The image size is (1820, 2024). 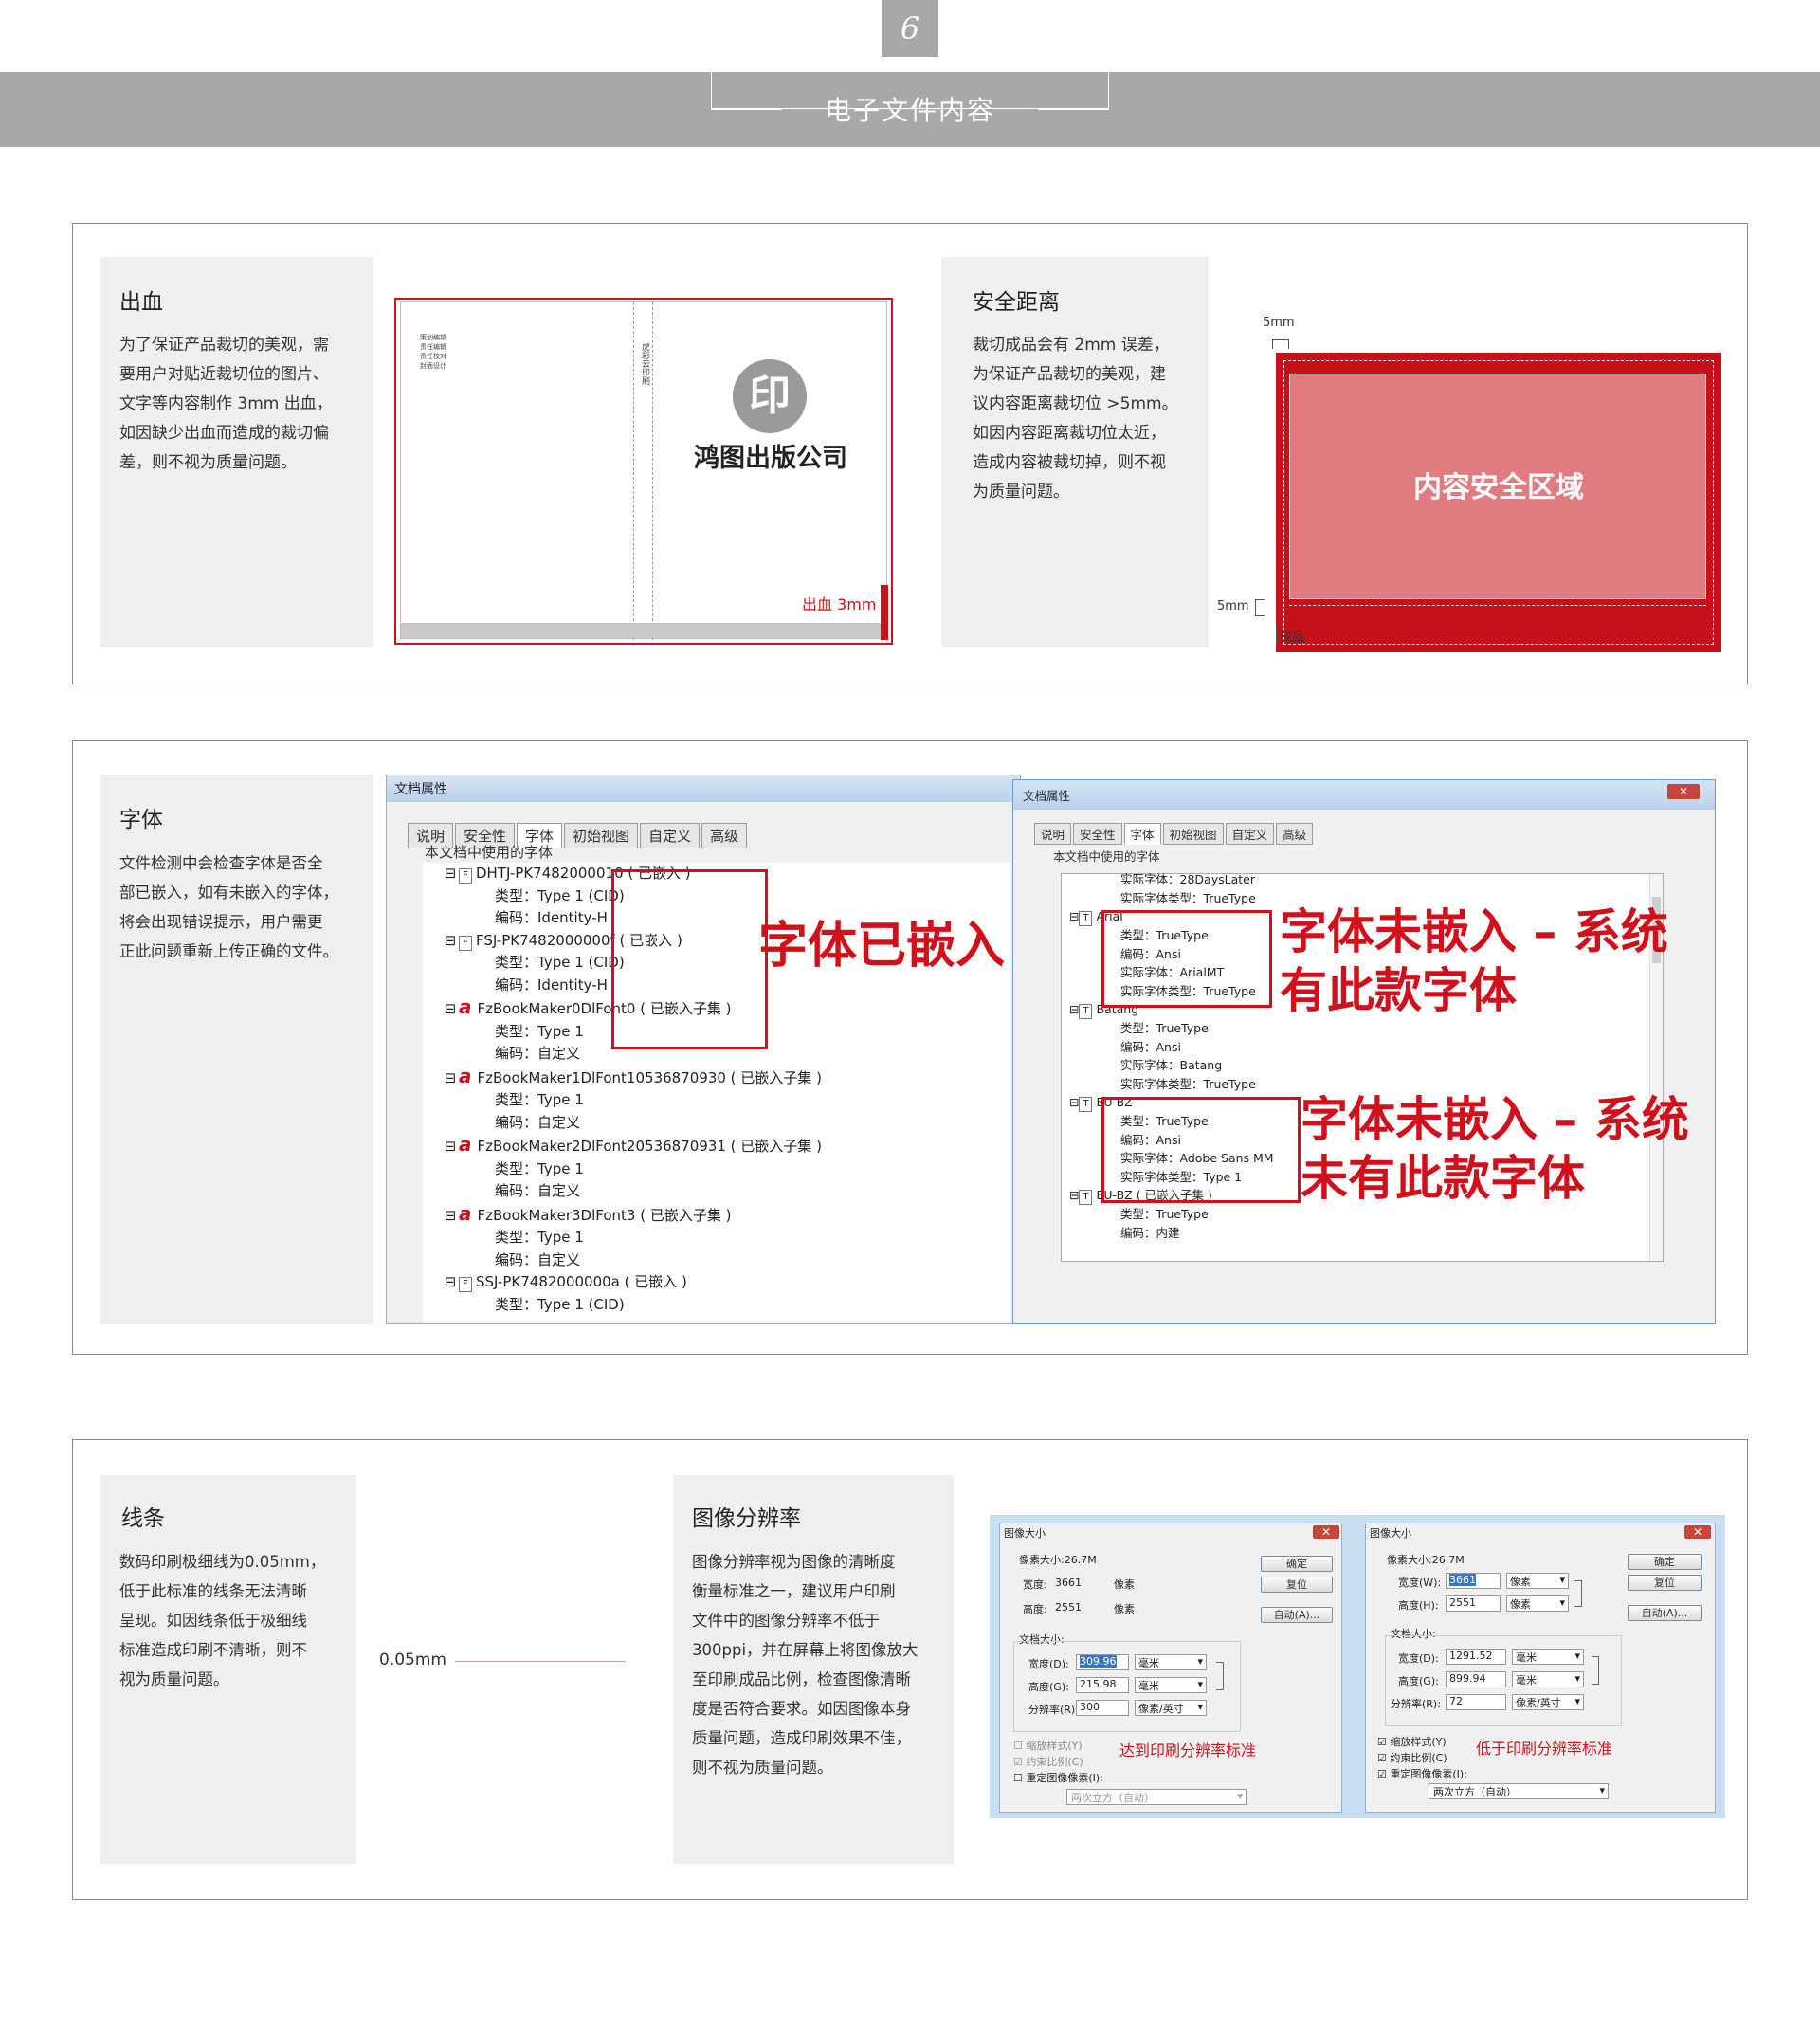 What do you see at coordinates (465, 1006) in the screenshot?
I see `type1-font-icon: a` at bounding box center [465, 1006].